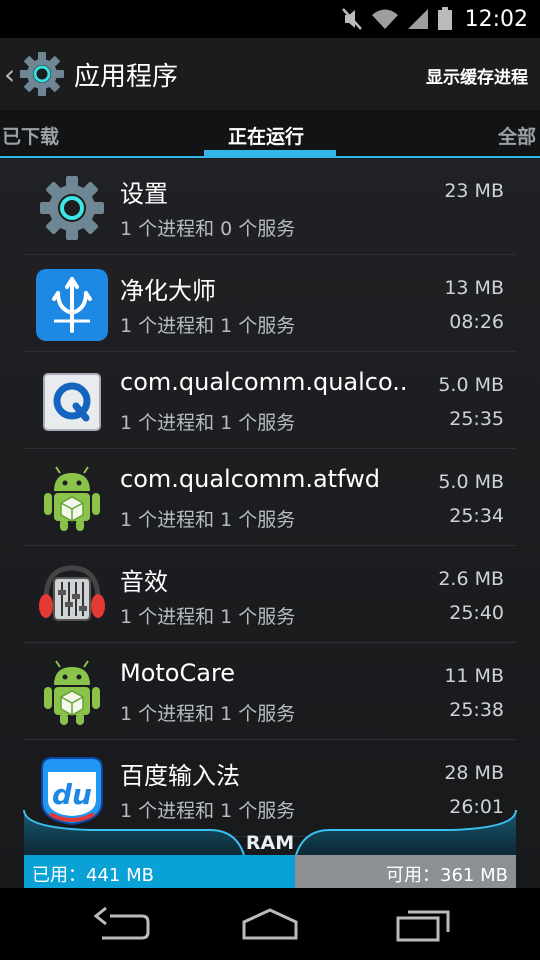  I want to click on app-process-summary: 1 个进程和 0 个服务, so click(208, 229).